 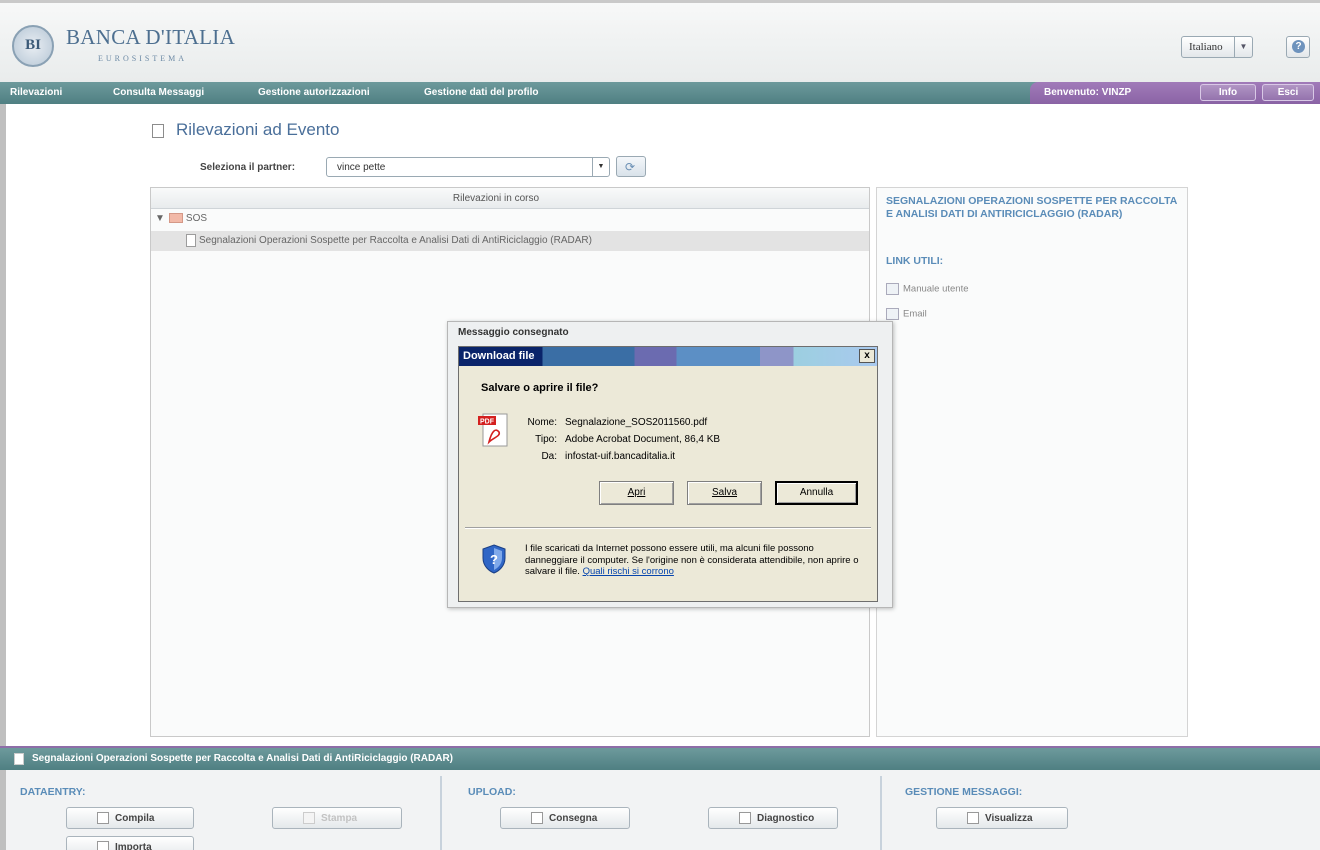 I want to click on stampa-label: Stampa, so click(x=339, y=818).